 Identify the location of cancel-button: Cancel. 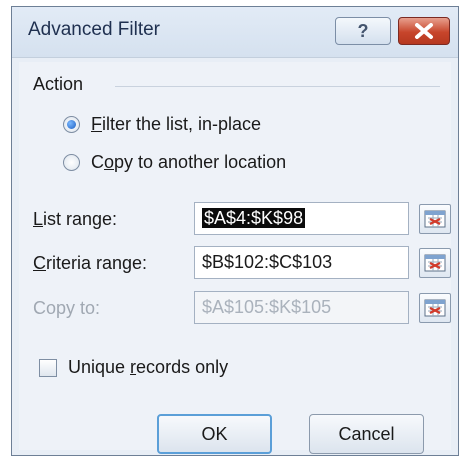
(366, 434).